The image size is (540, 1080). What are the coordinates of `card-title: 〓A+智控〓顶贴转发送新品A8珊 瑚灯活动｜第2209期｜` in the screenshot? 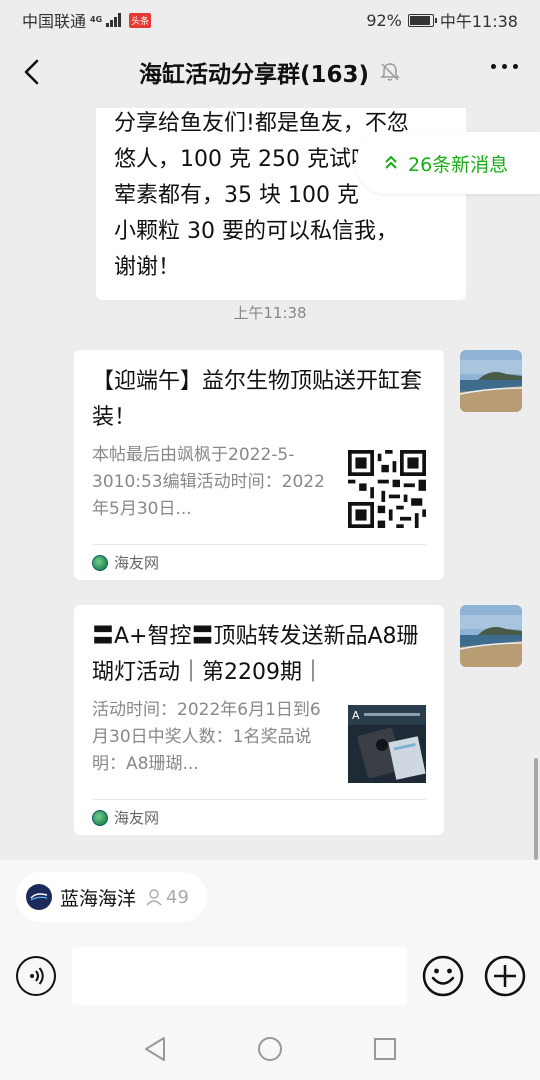 It's located at (255, 654).